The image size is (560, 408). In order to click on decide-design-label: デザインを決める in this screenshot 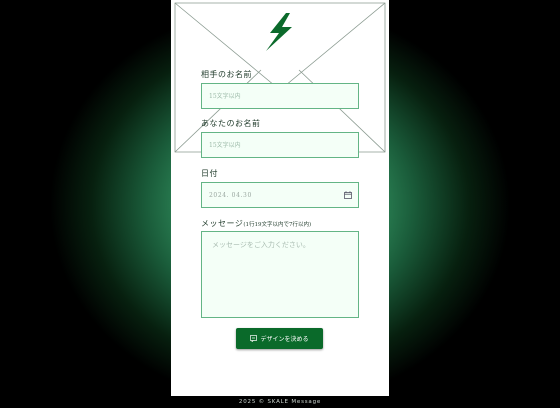, I will do `click(284, 339)`.